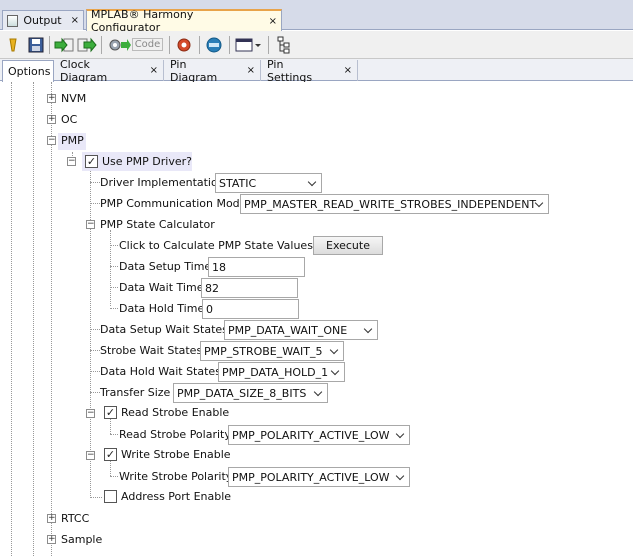  Describe the element at coordinates (214, 44) in the screenshot. I see `harmony-manager-icon` at that location.